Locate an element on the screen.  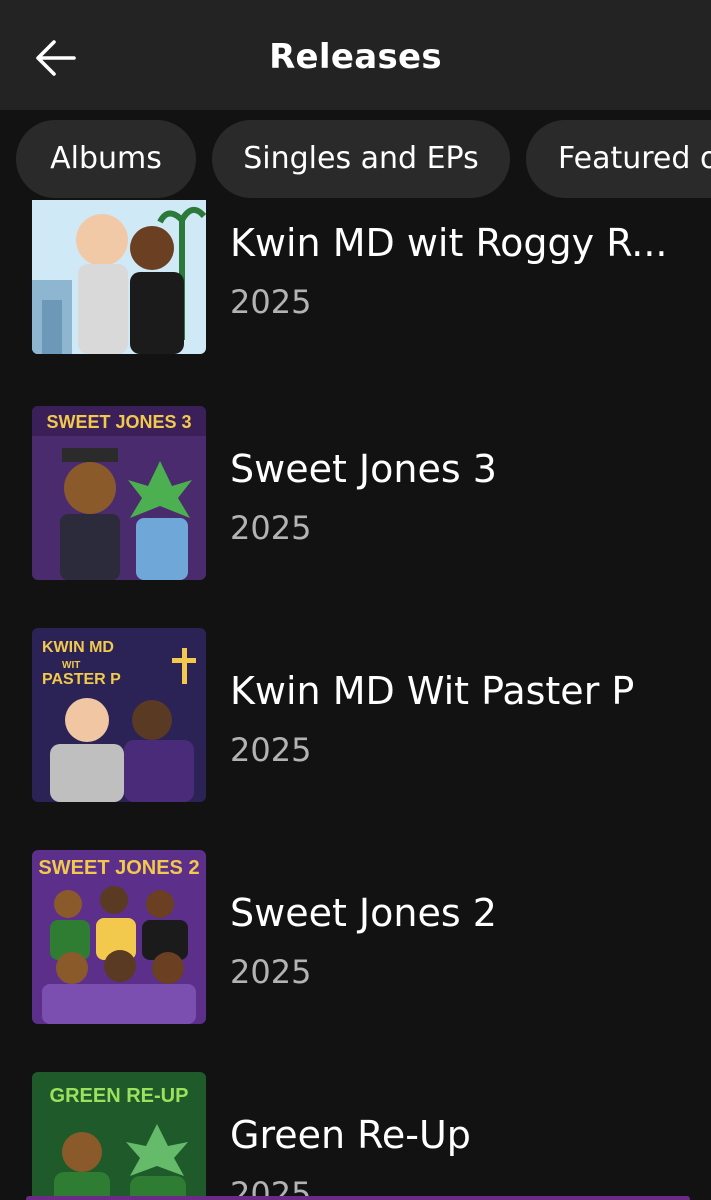
release-title: Sweet Jones 2 is located at coordinates (363, 913).